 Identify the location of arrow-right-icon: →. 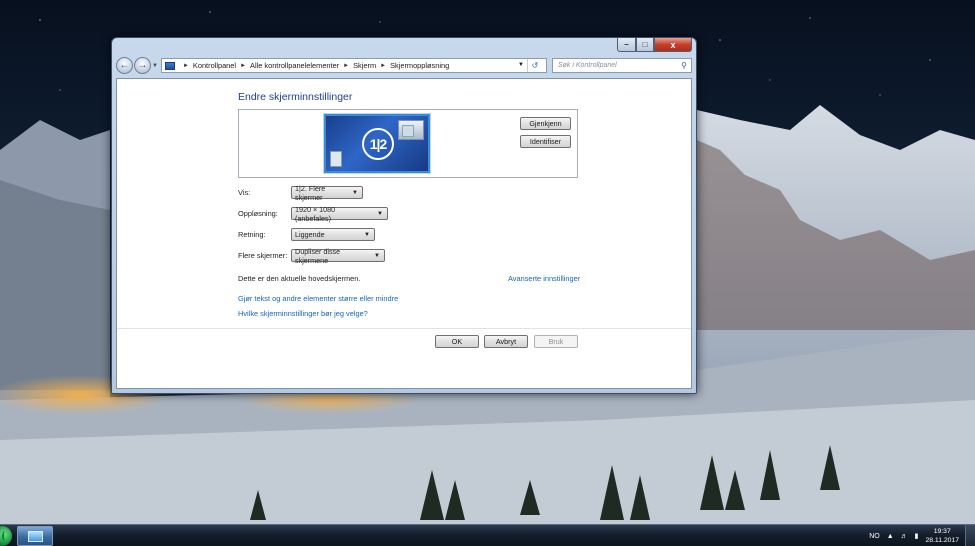
(142, 65).